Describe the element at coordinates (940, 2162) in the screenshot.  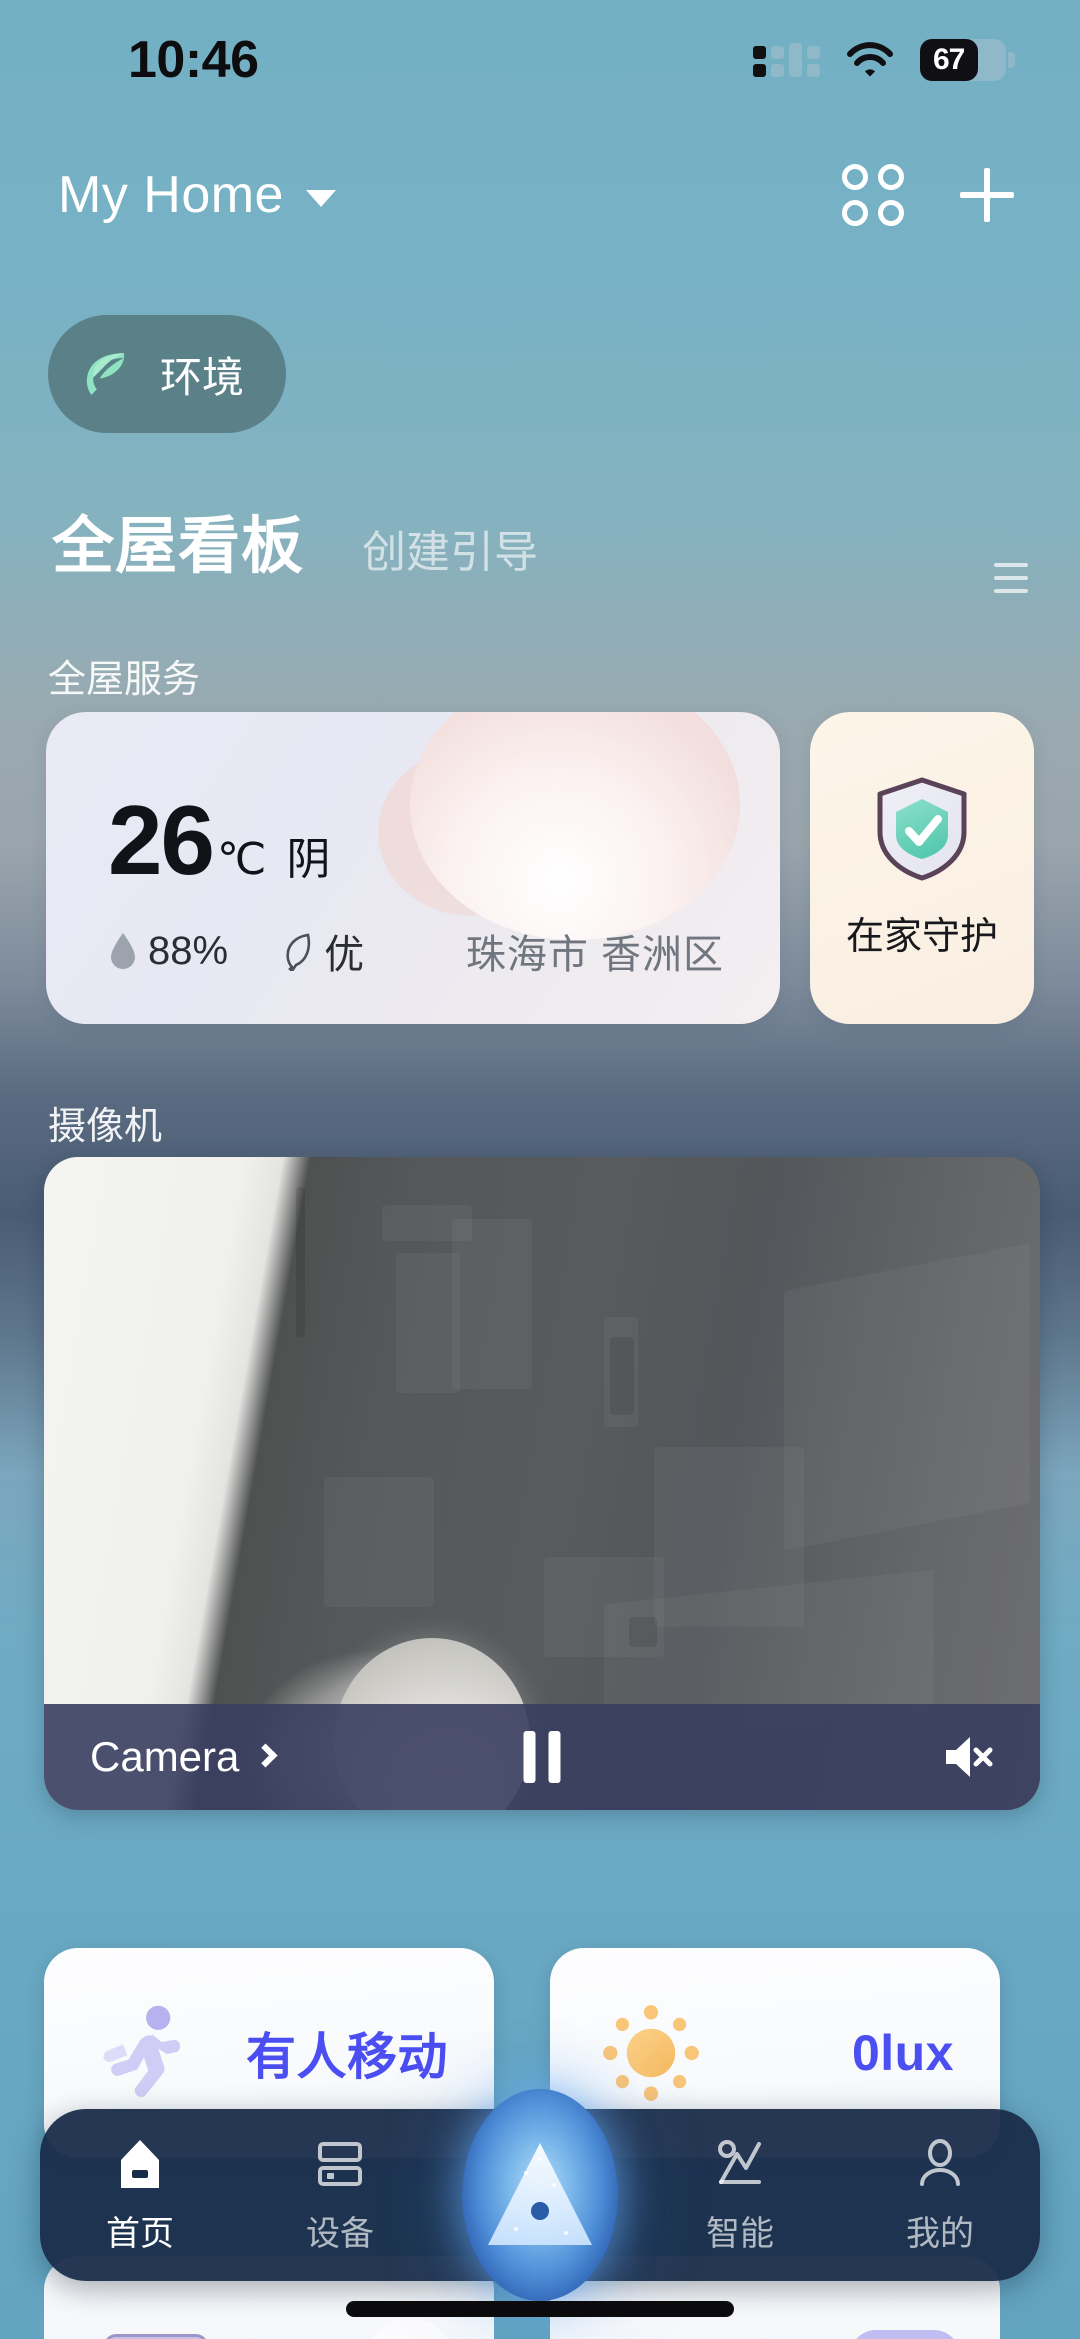
I see `user-profile-icon` at that location.